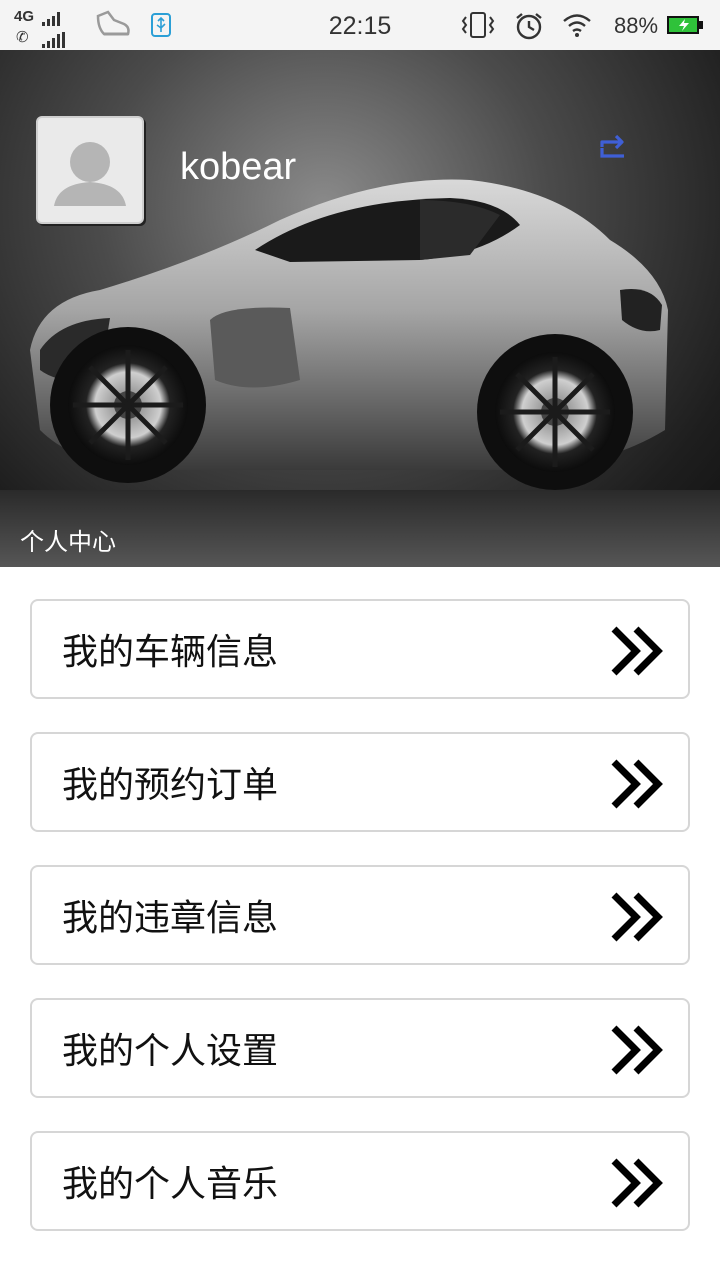  What do you see at coordinates (360, 1048) in the screenshot?
I see `menu-item-personal-settings: 我的个人设置` at bounding box center [360, 1048].